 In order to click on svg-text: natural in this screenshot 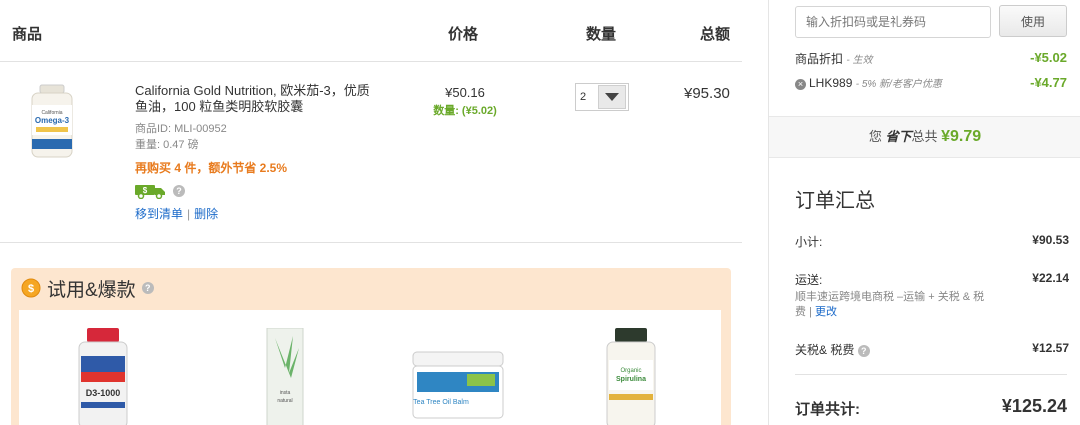, I will do `click(284, 401)`.